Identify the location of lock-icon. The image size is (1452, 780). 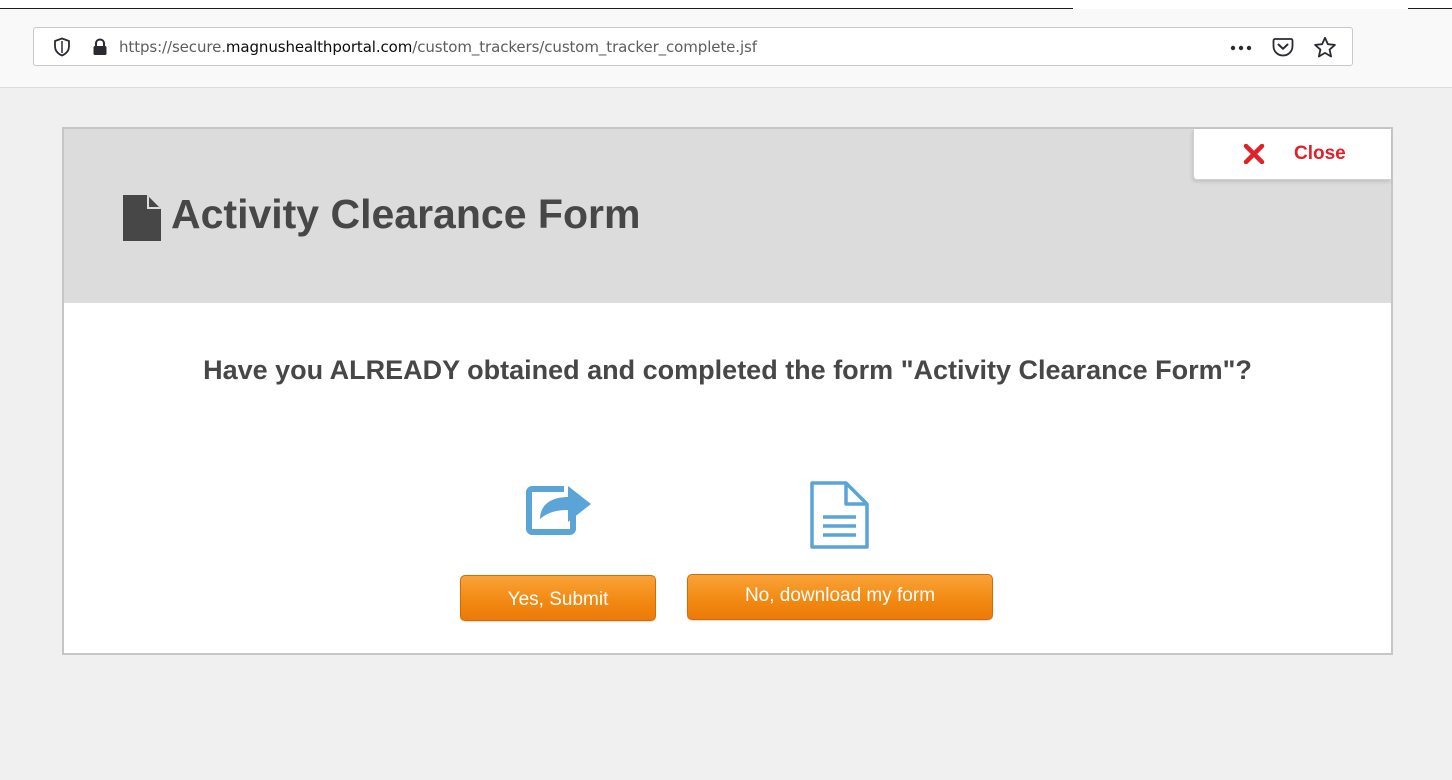
(100, 49).